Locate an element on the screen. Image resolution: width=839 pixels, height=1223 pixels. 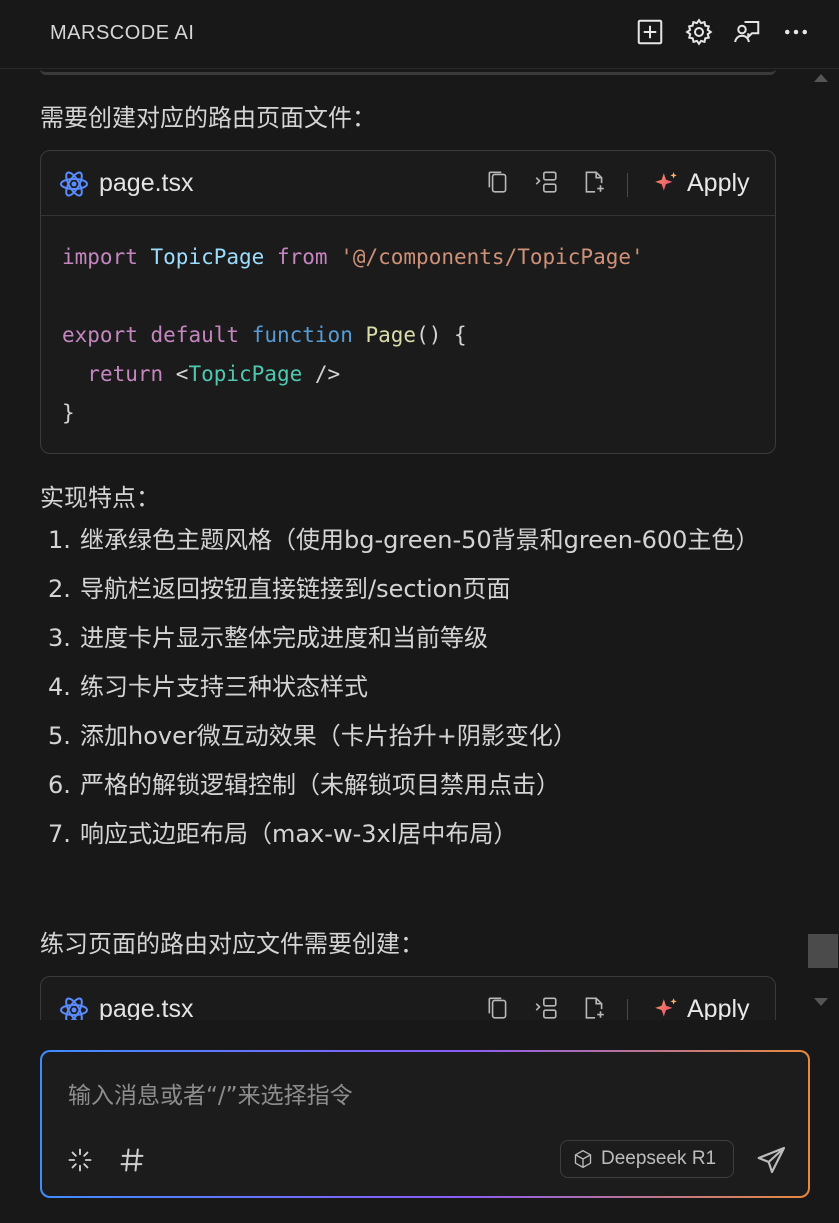
cube-icon is located at coordinates (583, 1159).